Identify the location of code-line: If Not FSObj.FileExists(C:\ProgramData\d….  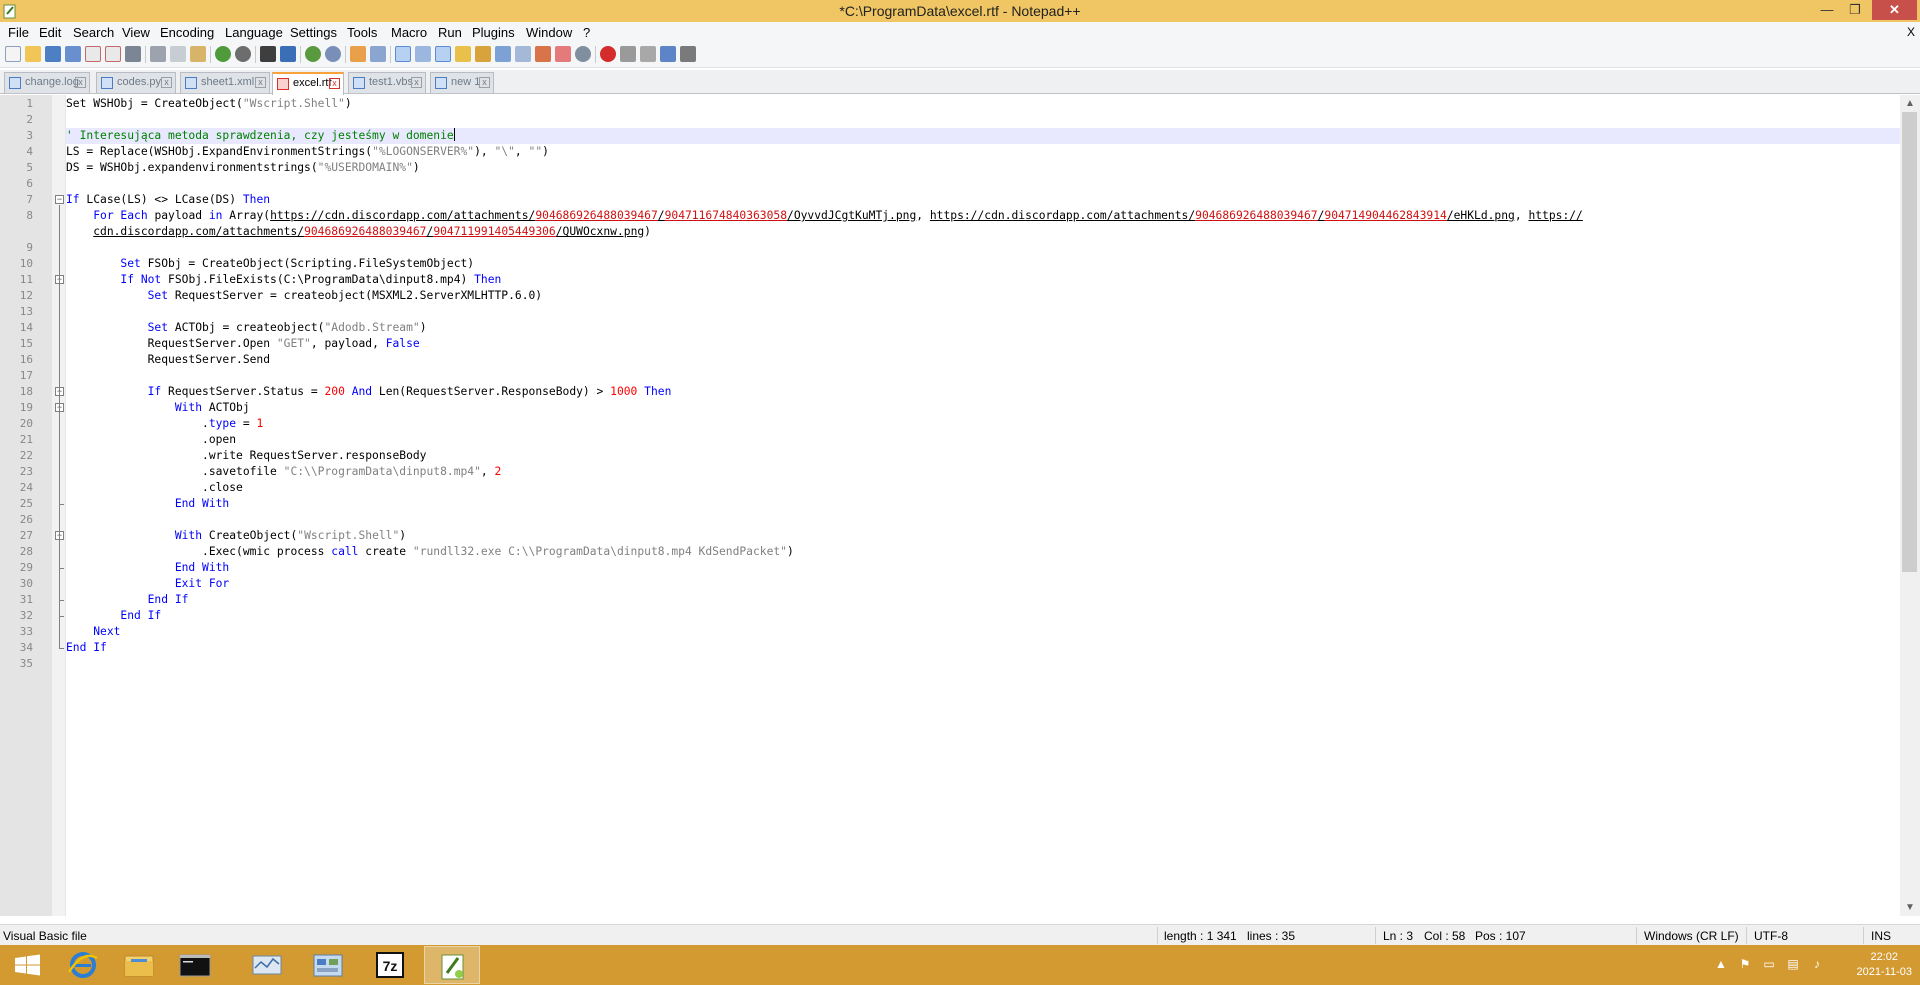
(283, 280).